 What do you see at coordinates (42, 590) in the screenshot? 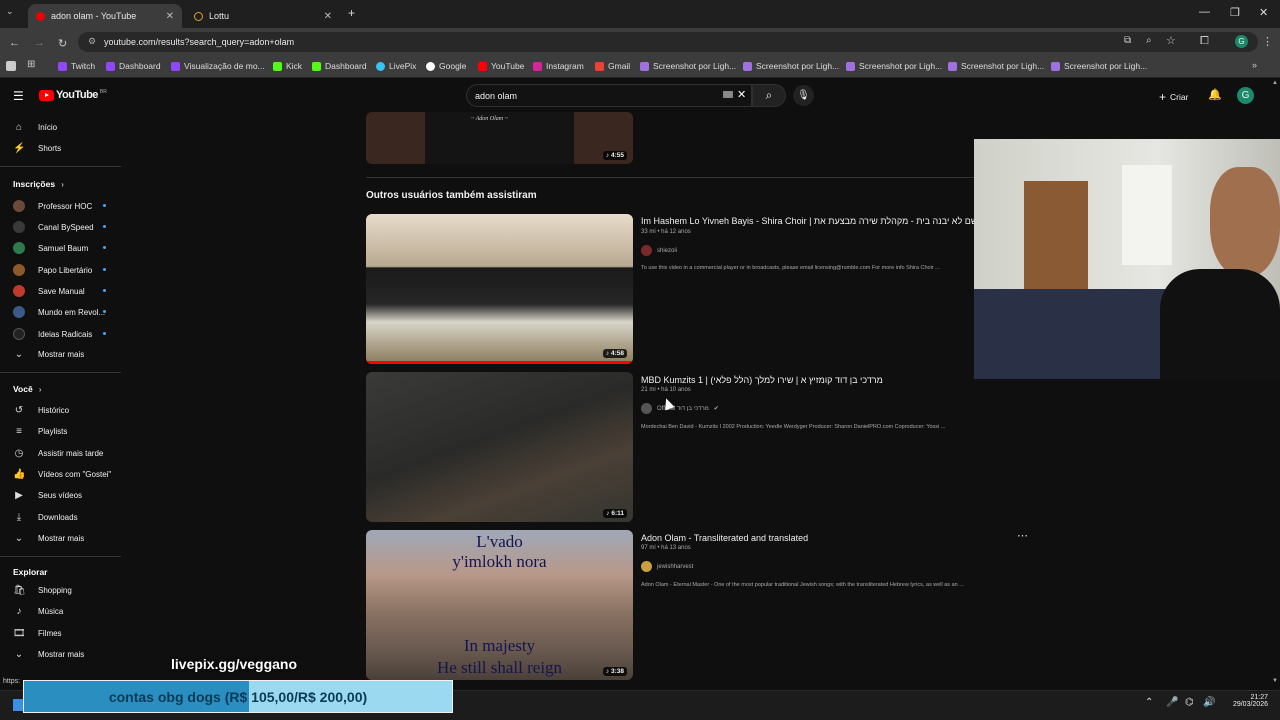
I see `sidebar-item-shopping: 🛍 Shopping` at bounding box center [42, 590].